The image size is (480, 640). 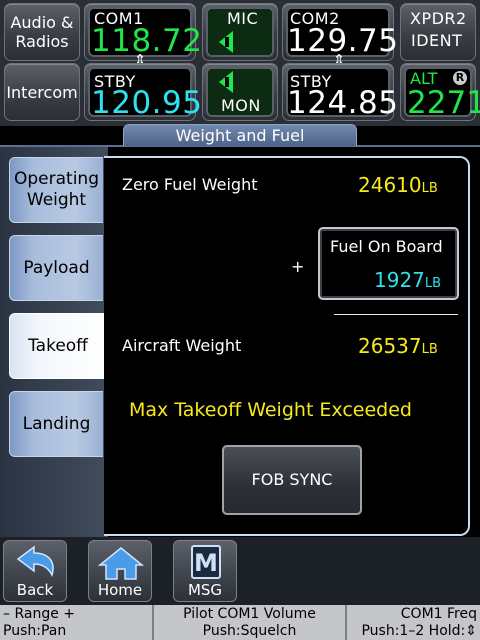 I want to click on com2-standby-frequency: 124.85, so click(x=343, y=103).